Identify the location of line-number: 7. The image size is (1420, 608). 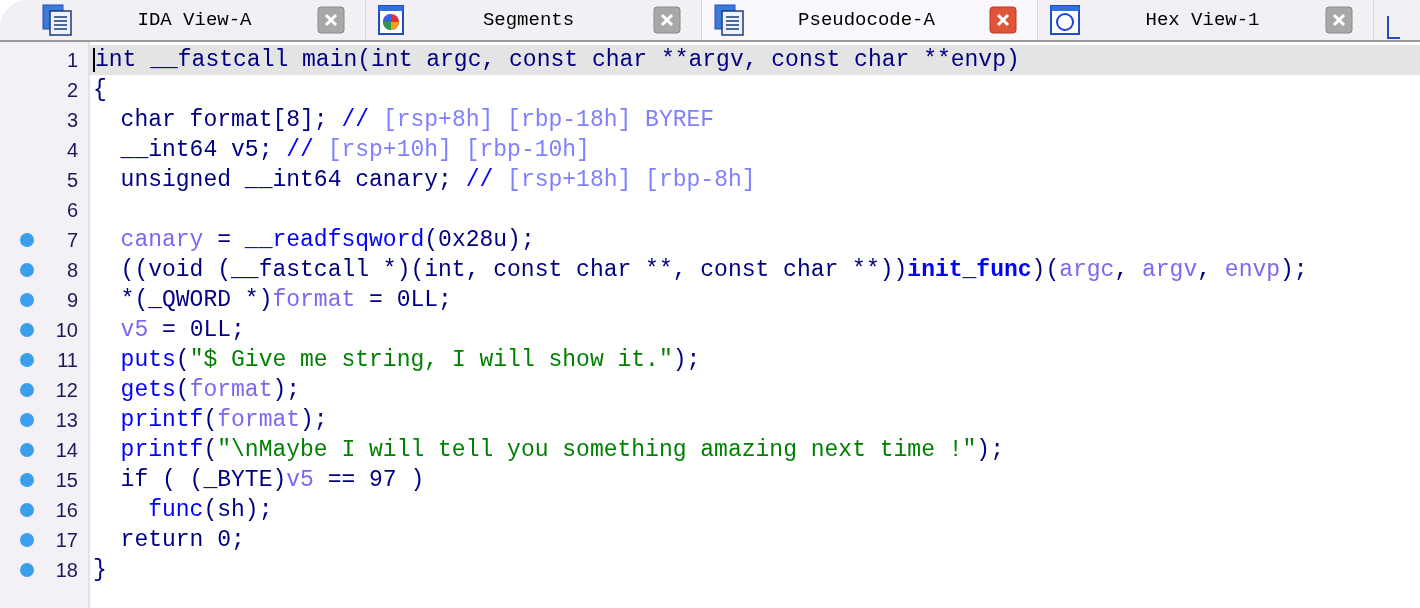
(72, 240).